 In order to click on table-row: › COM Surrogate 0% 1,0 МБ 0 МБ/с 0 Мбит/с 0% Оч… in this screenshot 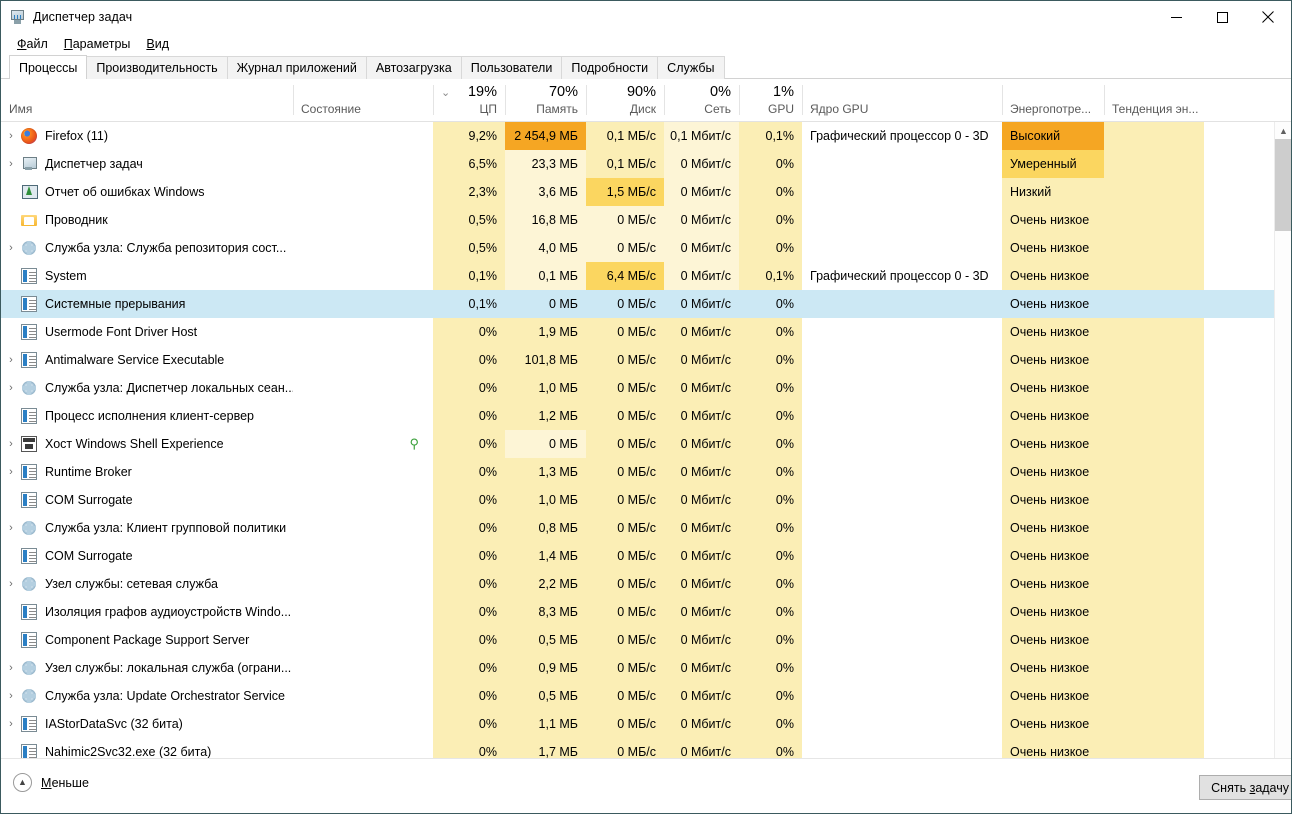, I will do `click(646, 500)`.